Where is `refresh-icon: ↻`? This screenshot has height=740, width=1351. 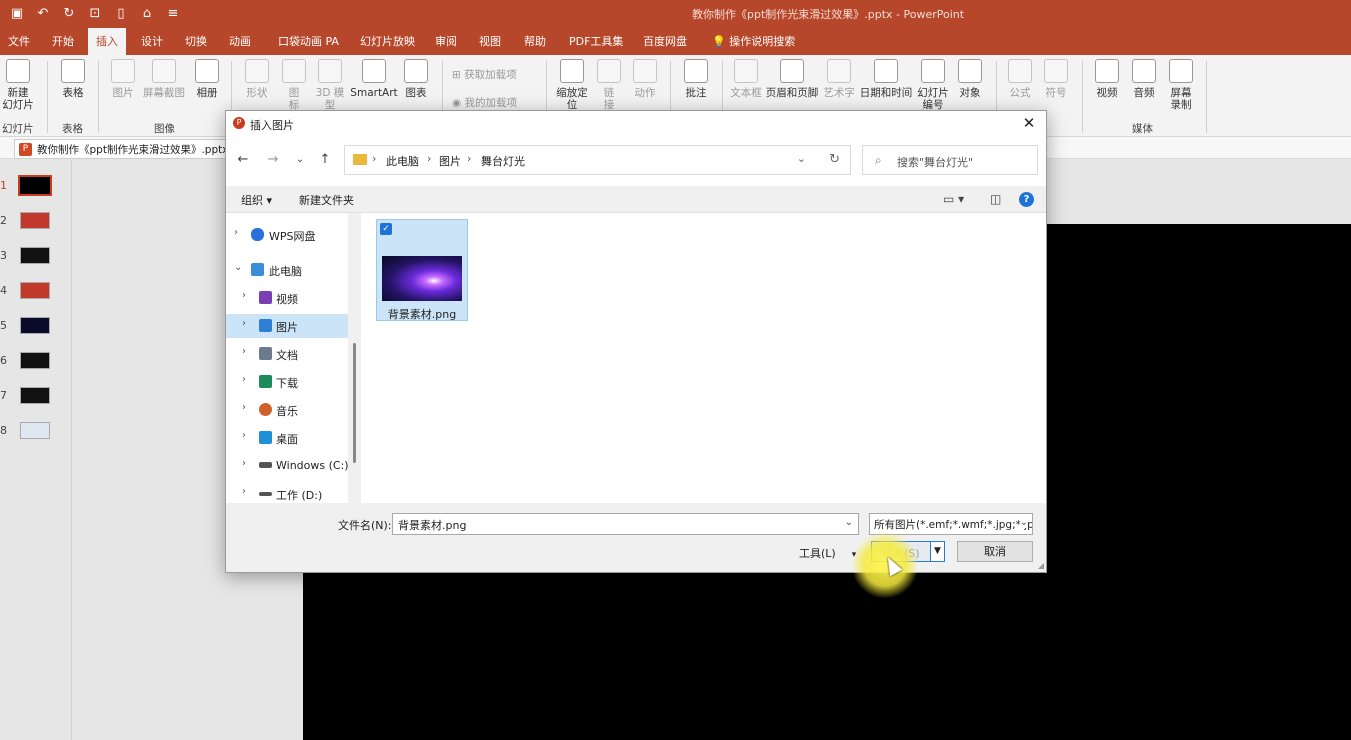
refresh-icon: ↻ is located at coordinates (834, 159).